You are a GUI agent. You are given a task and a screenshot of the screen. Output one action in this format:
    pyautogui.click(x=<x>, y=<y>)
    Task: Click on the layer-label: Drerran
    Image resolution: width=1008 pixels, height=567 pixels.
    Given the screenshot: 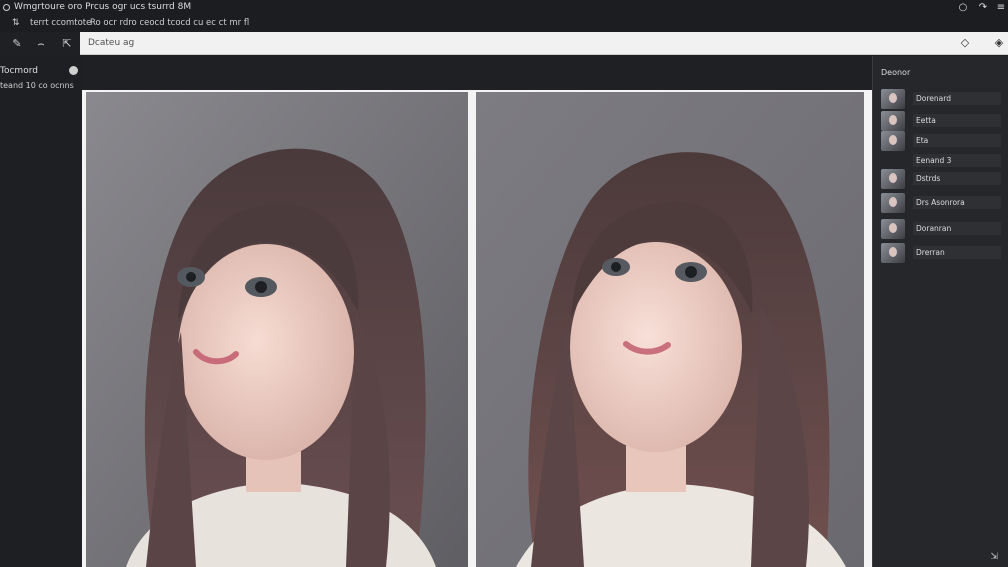 What is the action you would take?
    pyautogui.click(x=957, y=252)
    